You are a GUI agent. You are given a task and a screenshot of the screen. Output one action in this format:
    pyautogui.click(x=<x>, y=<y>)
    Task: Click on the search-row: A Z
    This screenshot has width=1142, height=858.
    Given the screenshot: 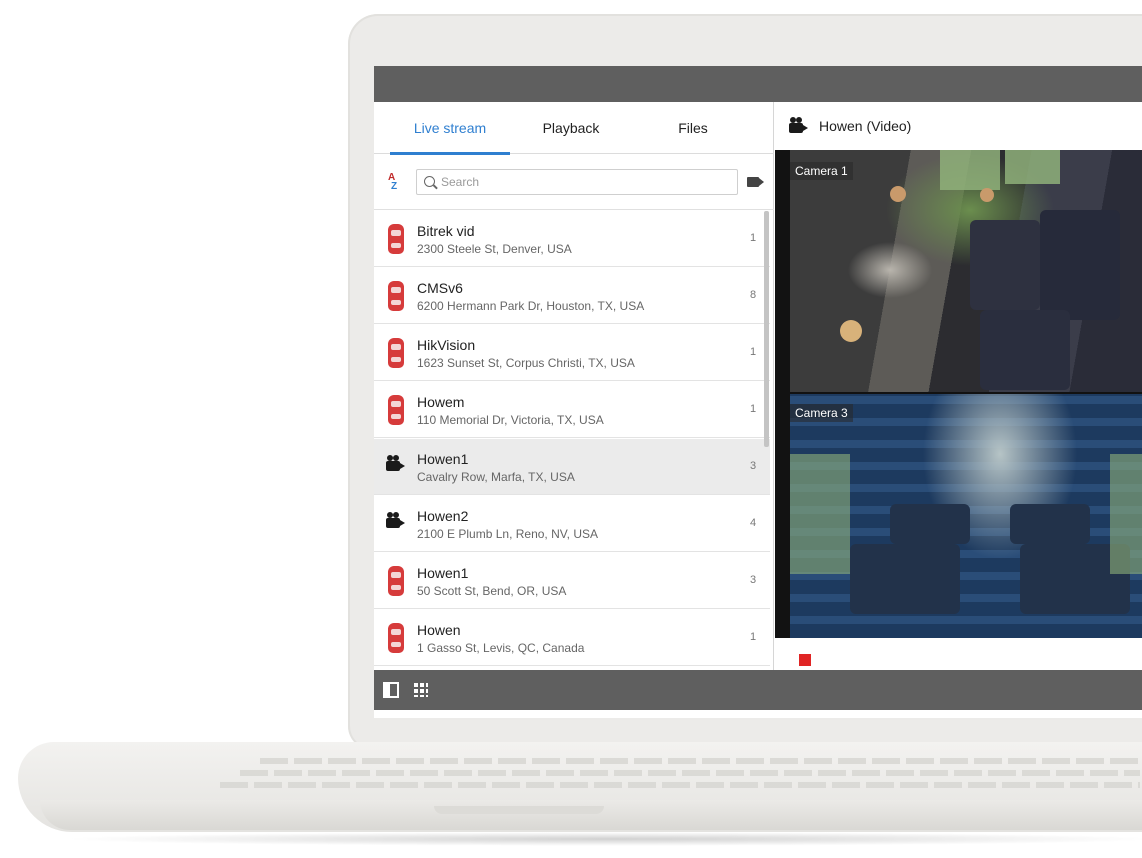 What is the action you would take?
    pyautogui.click(x=574, y=182)
    